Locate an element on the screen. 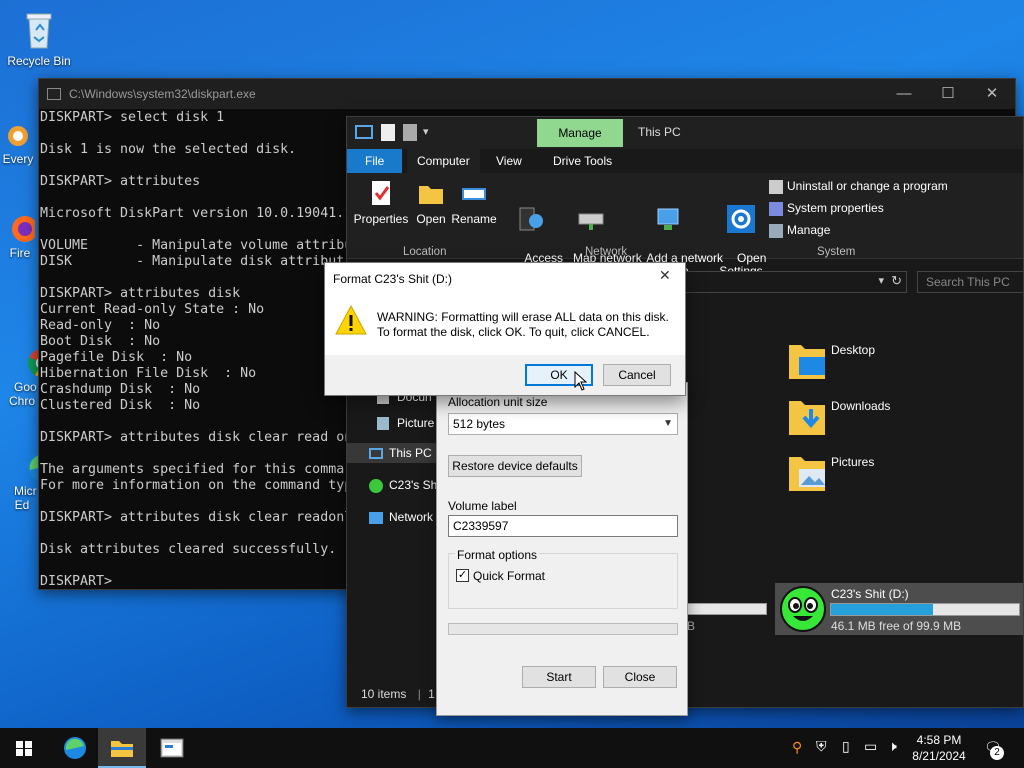  format-options-group: Format options ✓ Quick Format is located at coordinates (563, 578).